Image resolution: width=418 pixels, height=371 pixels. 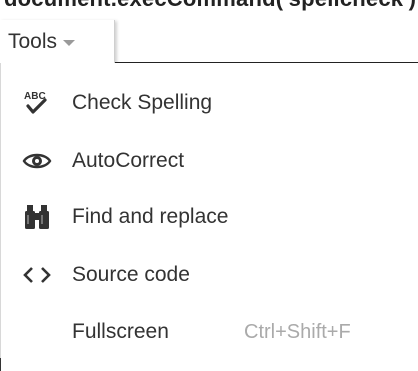 What do you see at coordinates (37, 103) in the screenshot?
I see `spellcheck-icon: ABC` at bounding box center [37, 103].